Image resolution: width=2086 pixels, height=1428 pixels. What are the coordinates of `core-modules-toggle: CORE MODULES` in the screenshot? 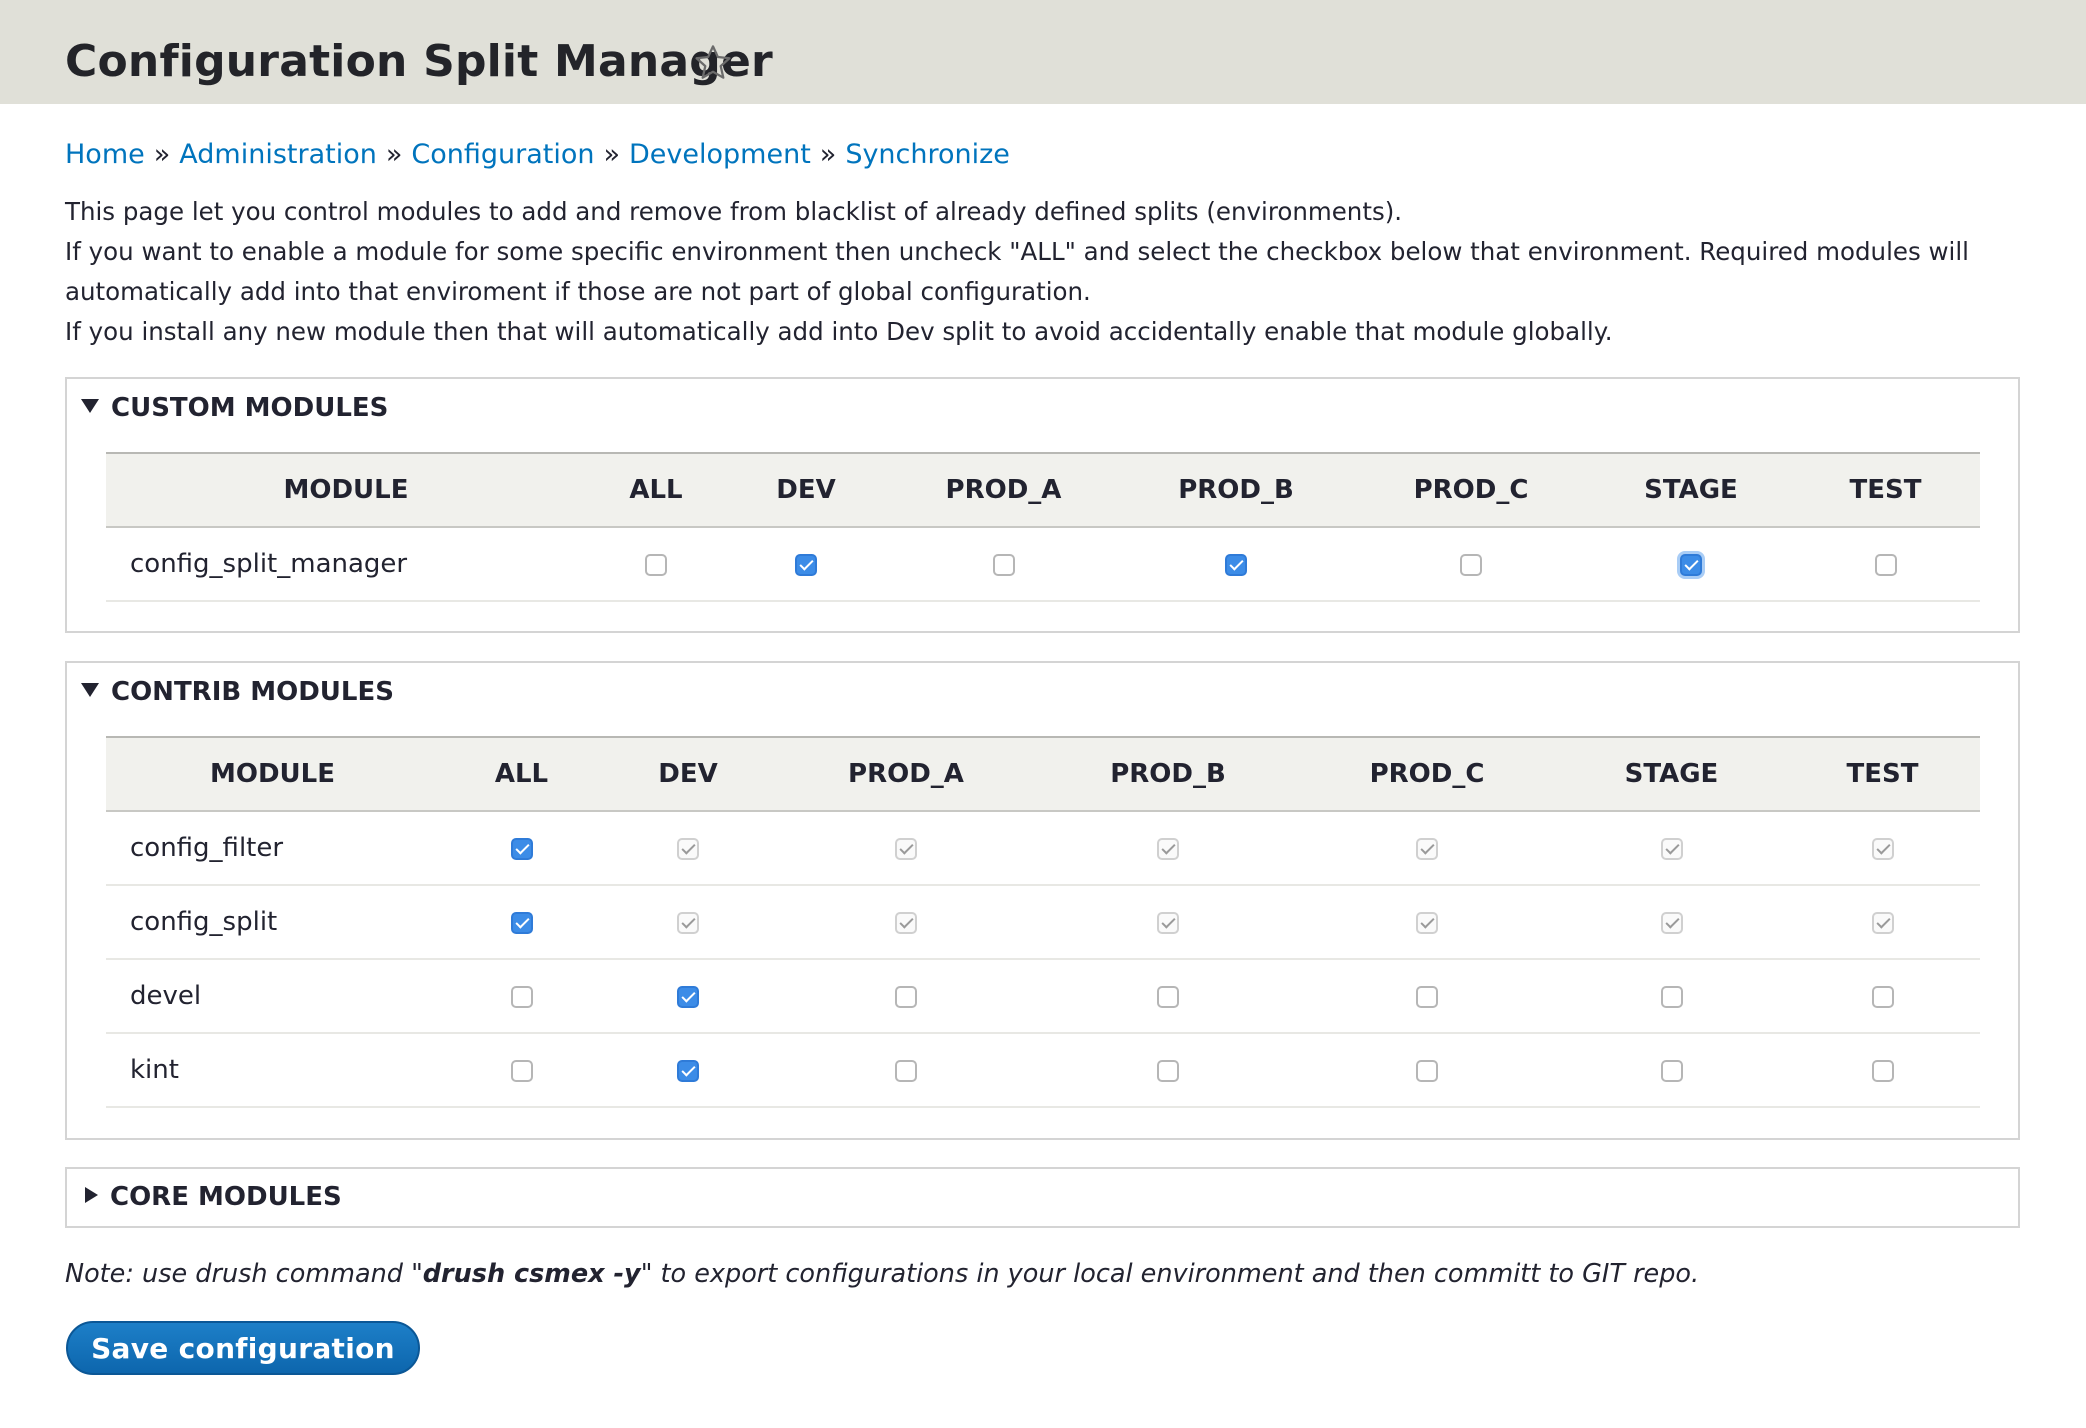 It's located at (211, 1197).